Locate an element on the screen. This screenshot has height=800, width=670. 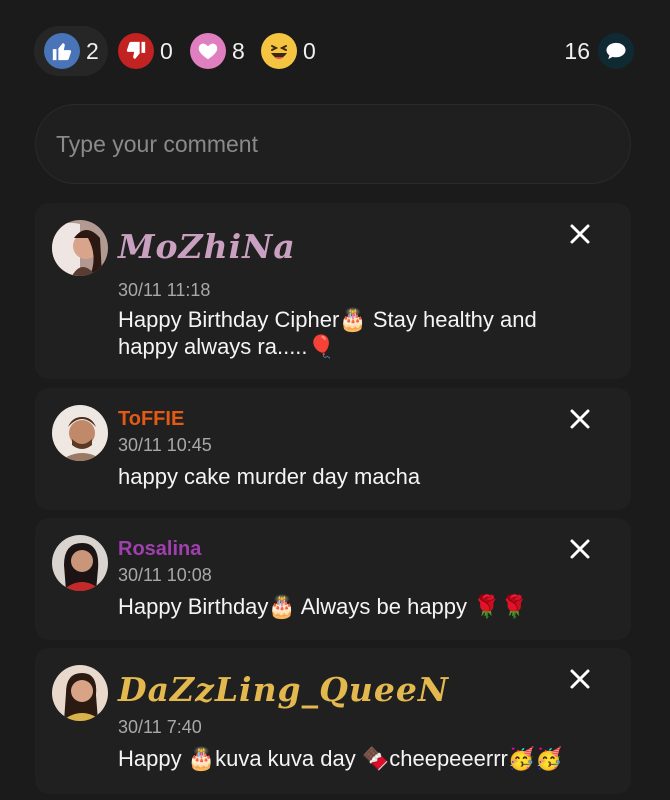
thumbs-down-icon is located at coordinates (136, 51).